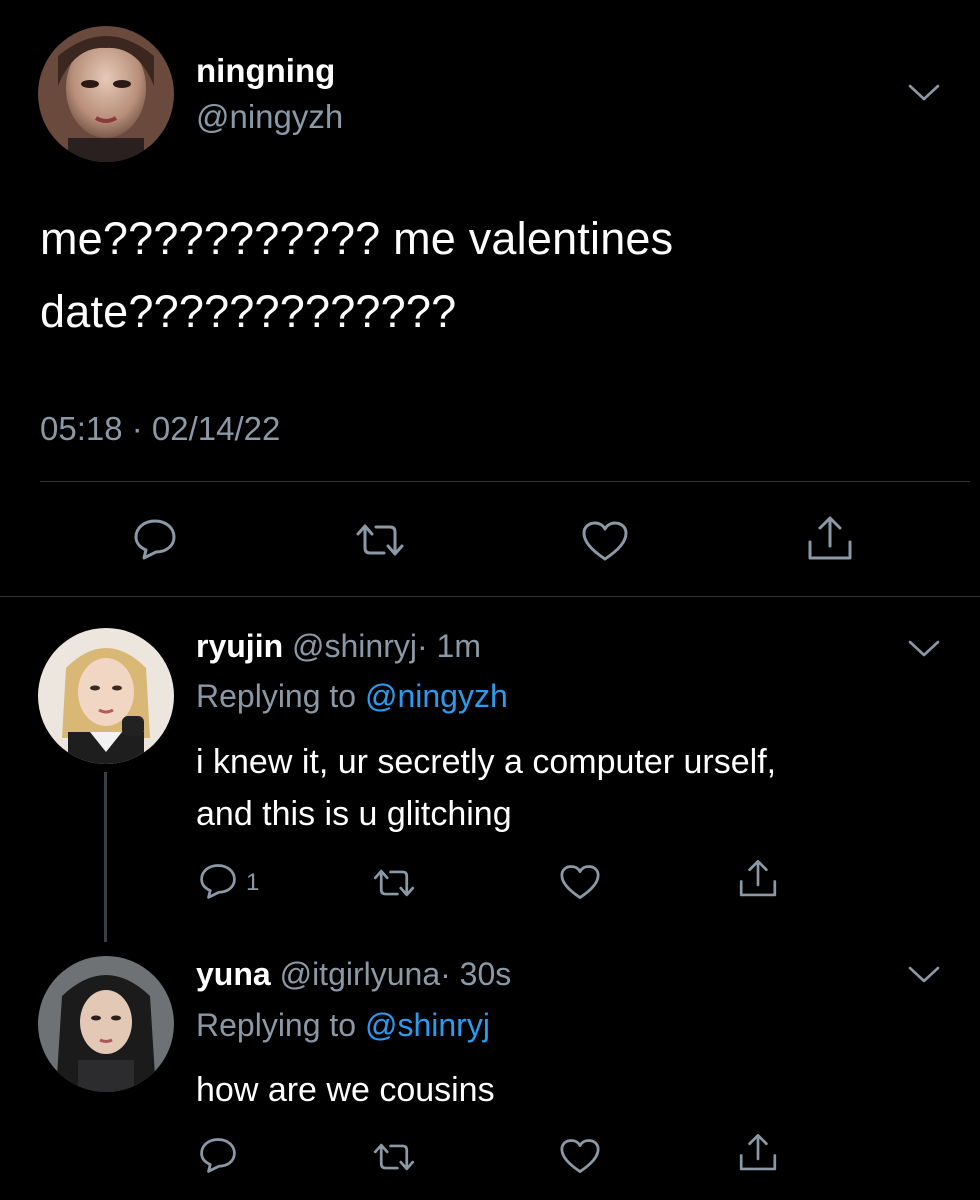 The width and height of the screenshot is (980, 1200). Describe the element at coordinates (160, 429) in the screenshot. I see `tweet-timestamp: 05:18 · 02/14/22` at that location.